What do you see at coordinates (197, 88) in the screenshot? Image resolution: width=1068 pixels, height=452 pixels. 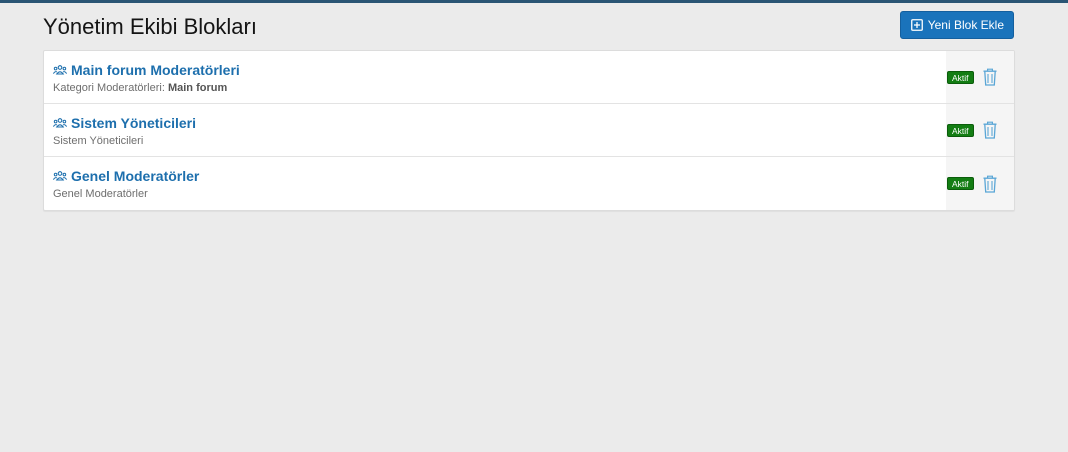 I see `block-description-bold: Main forum` at bounding box center [197, 88].